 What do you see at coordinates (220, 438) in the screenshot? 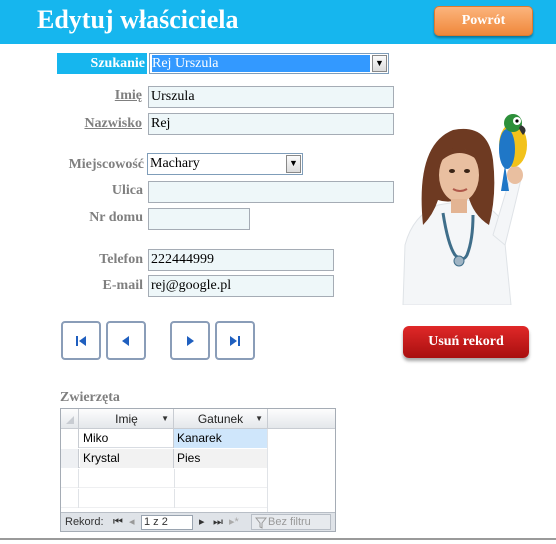
I see `pet-species-cell: Kanarek` at bounding box center [220, 438].